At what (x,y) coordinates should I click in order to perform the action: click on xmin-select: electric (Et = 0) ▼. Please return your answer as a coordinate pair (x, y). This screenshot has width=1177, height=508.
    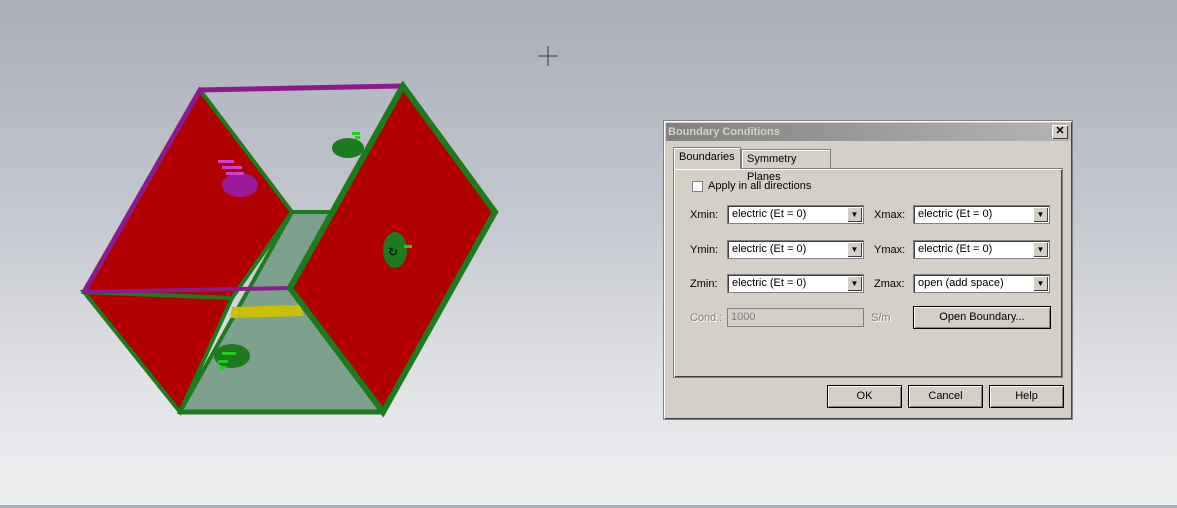
    Looking at the image, I should click on (795, 214).